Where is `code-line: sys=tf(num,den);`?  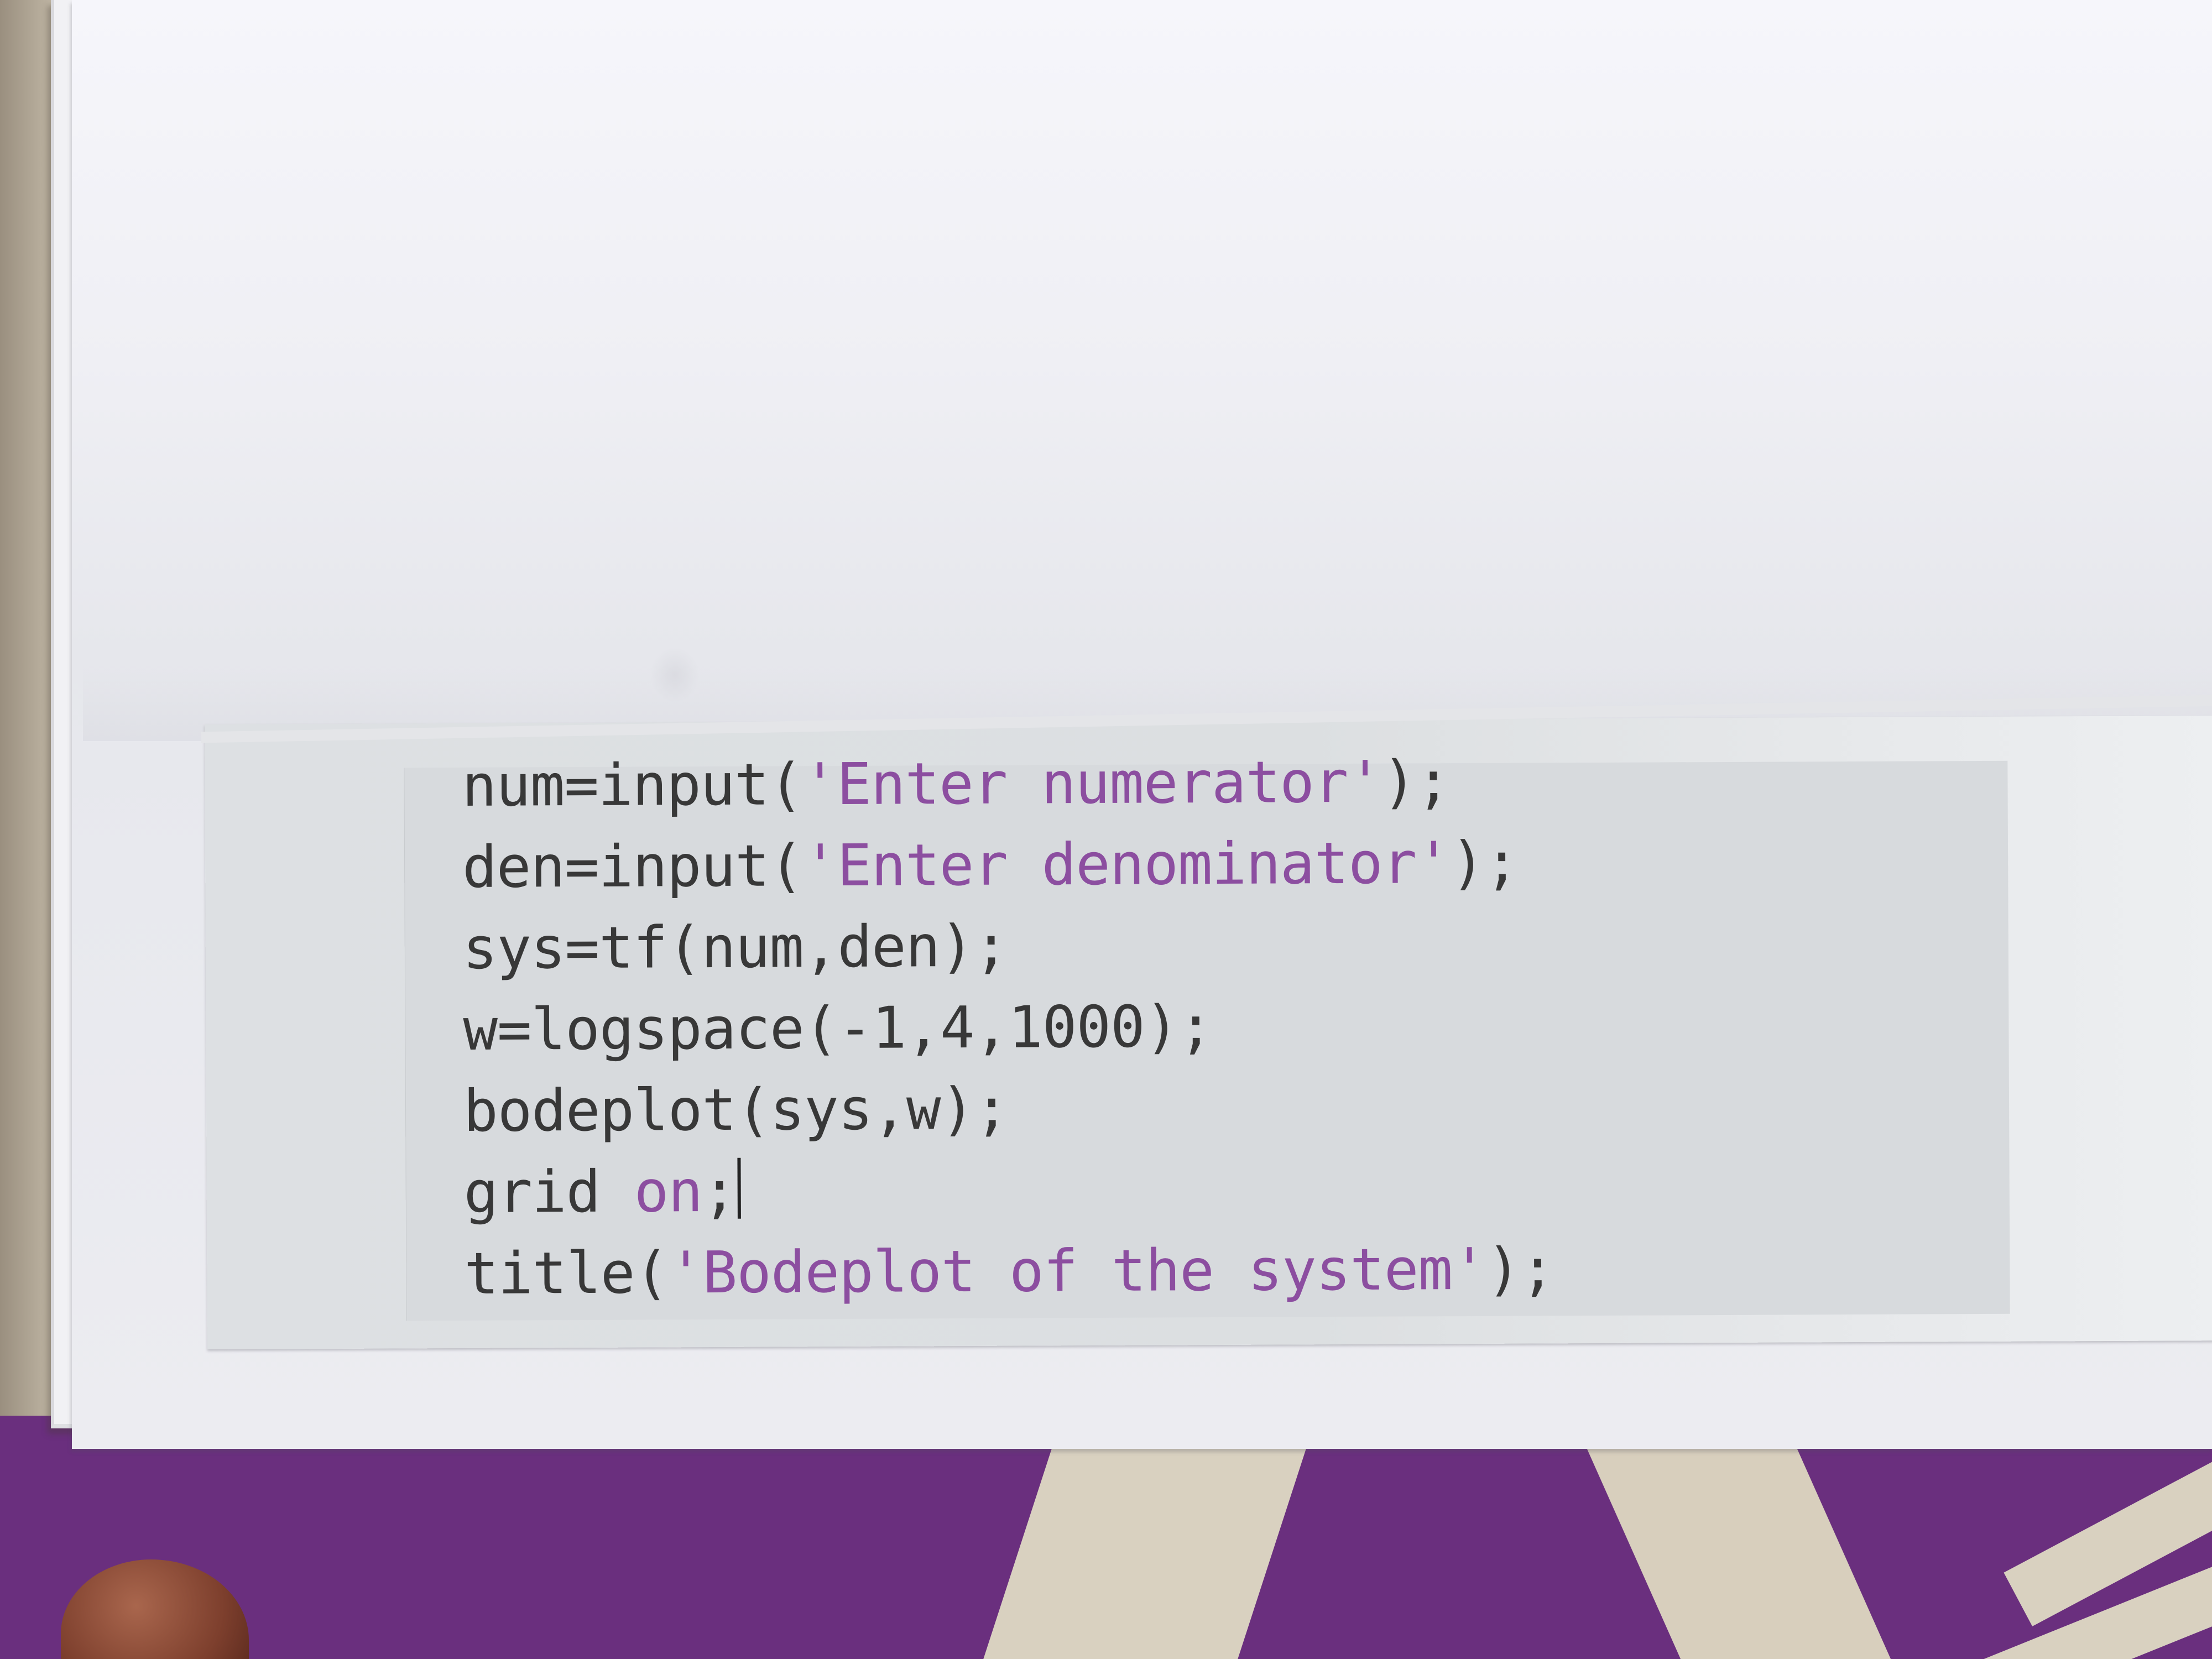 code-line: sys=tf(num,den); is located at coordinates (1008, 946).